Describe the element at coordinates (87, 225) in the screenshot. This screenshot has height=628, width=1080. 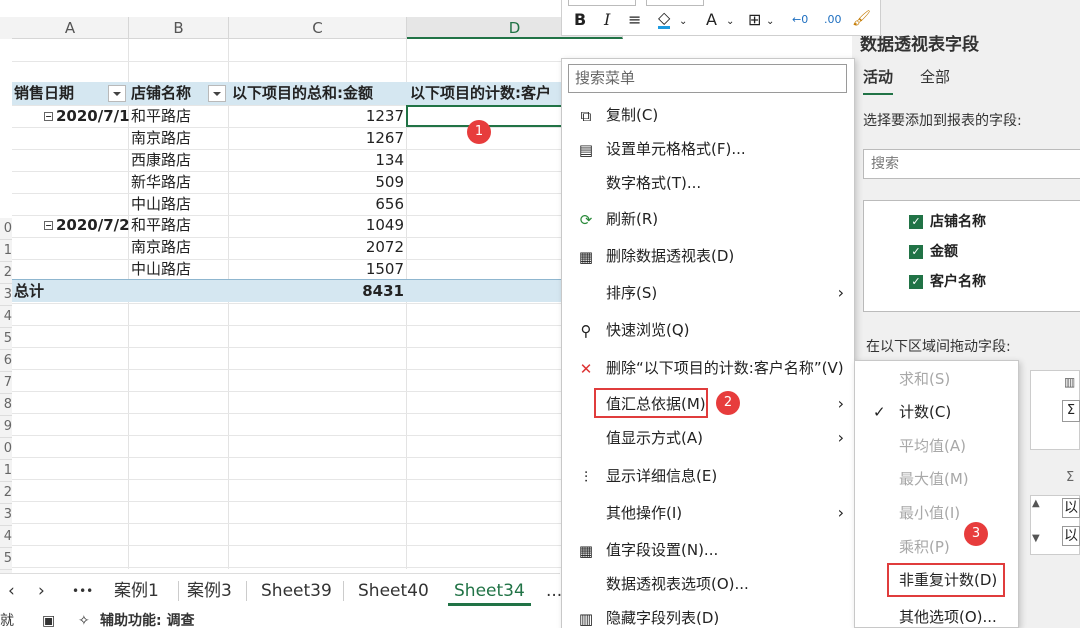
I see `group-date-2: −2020/7/2` at that location.